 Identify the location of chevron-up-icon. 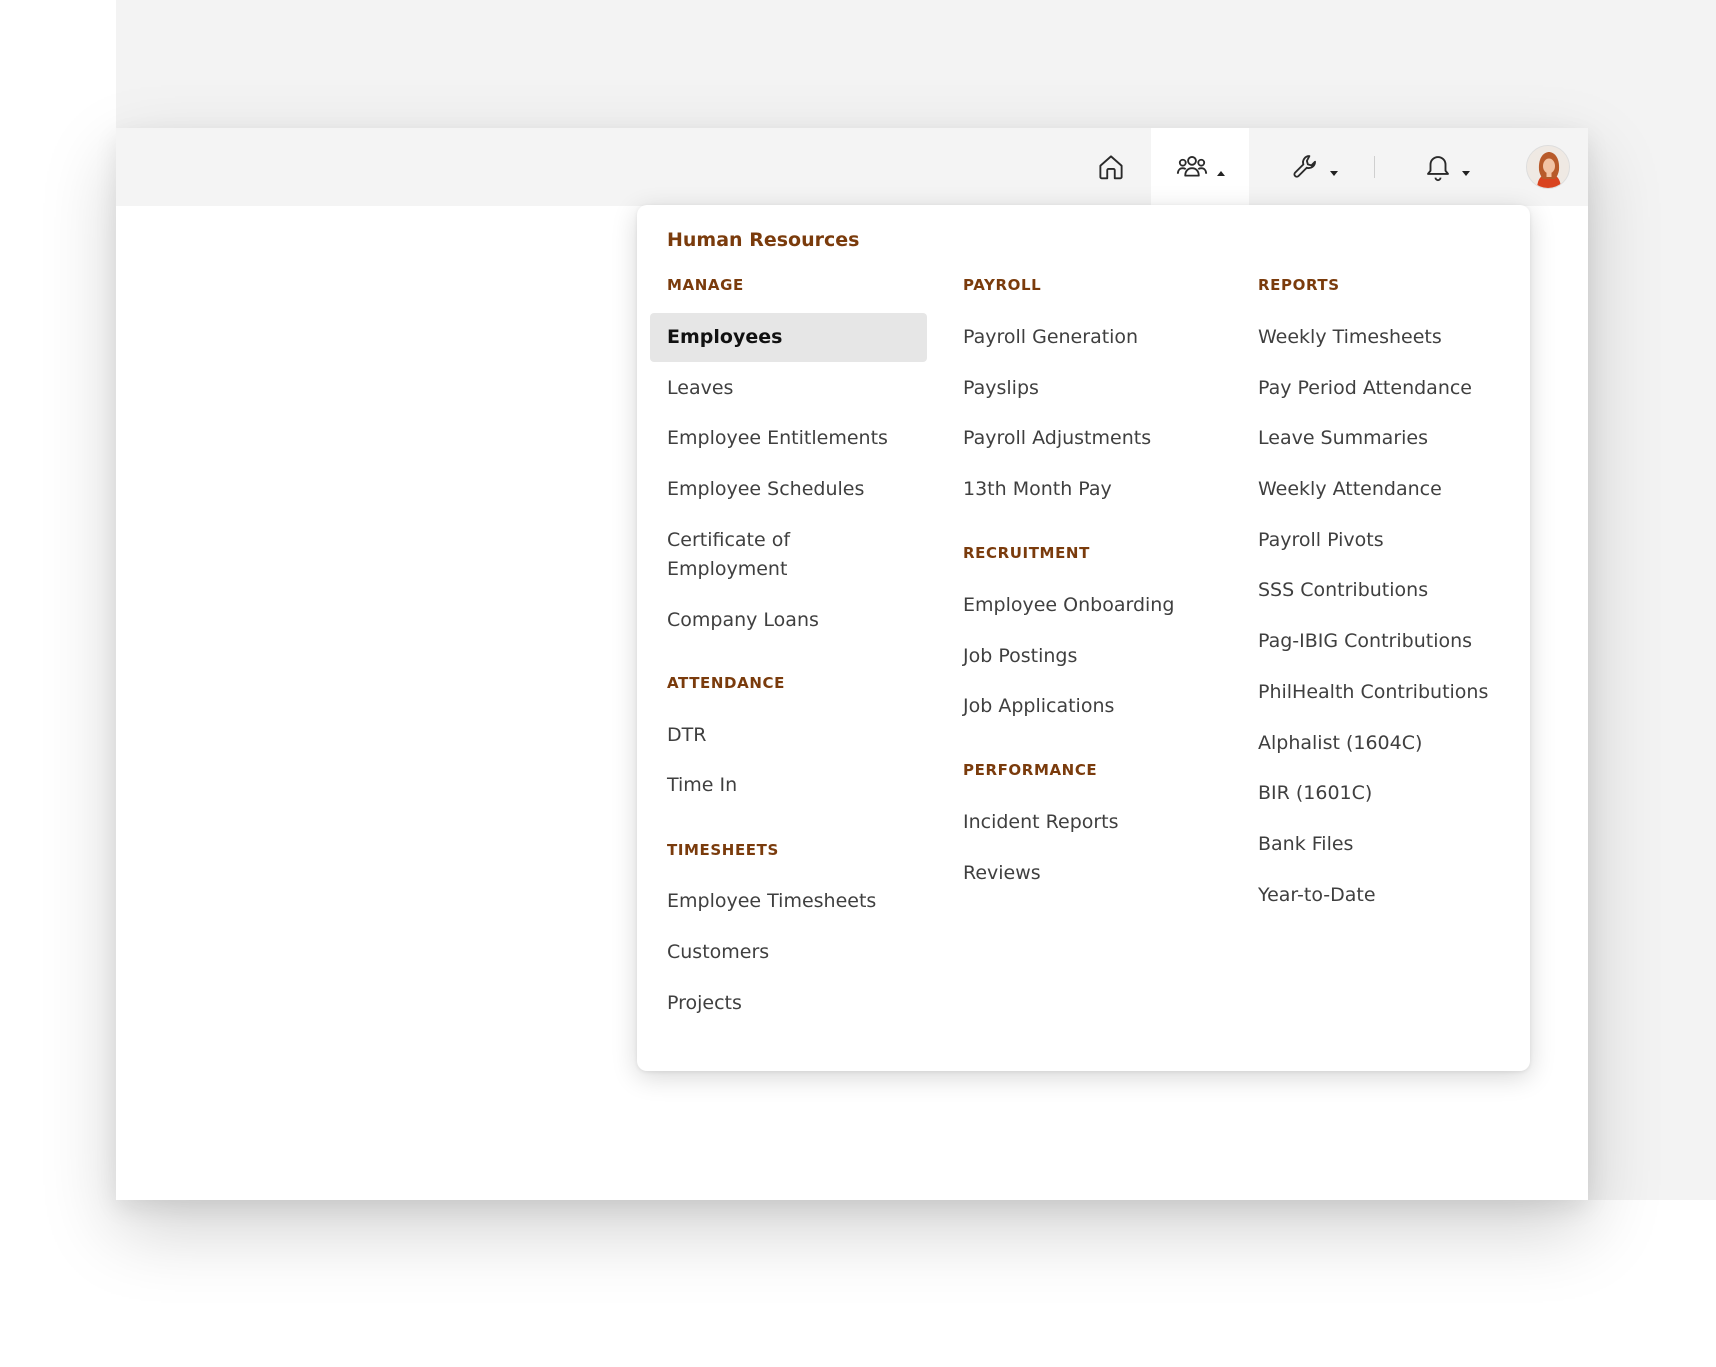
(1220, 173).